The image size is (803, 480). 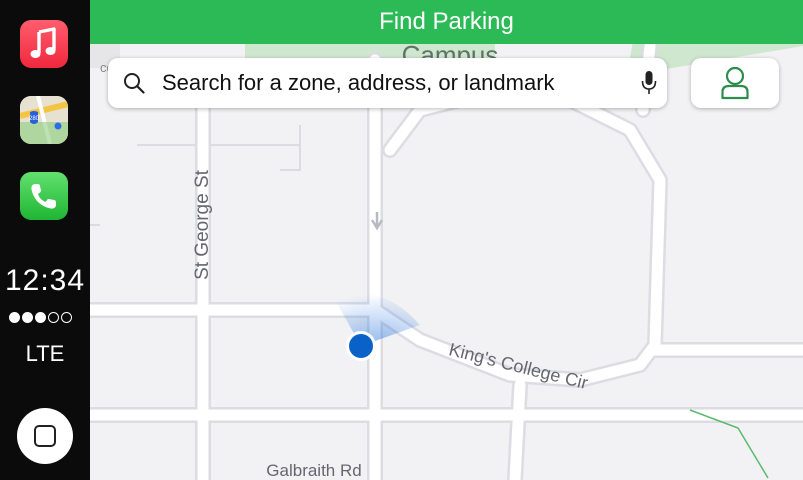 I want to click on carplay-dock: 280 12:34 LTE, so click(x=45, y=240).